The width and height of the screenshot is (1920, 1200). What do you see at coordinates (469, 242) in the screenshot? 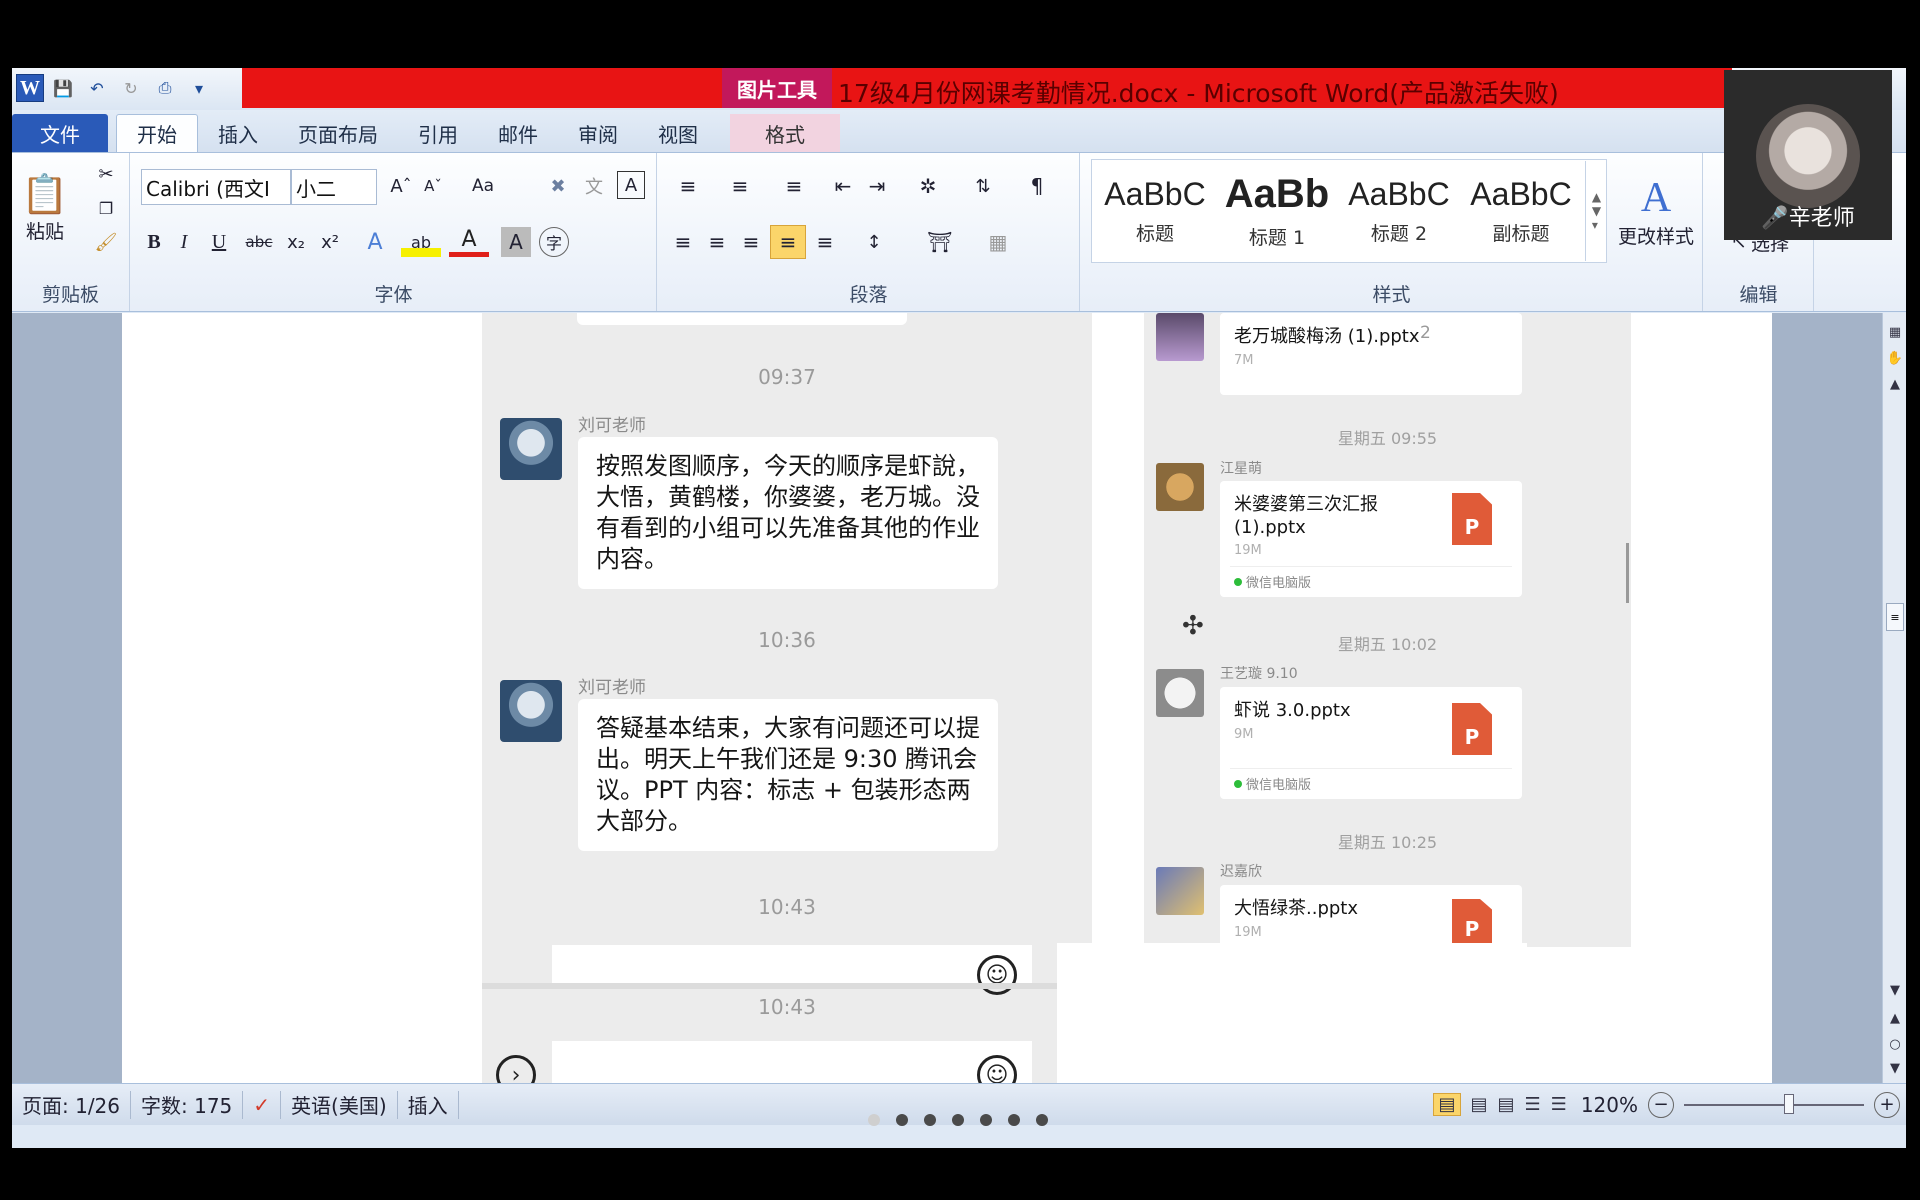
I see `font-color-icon: A` at bounding box center [469, 242].